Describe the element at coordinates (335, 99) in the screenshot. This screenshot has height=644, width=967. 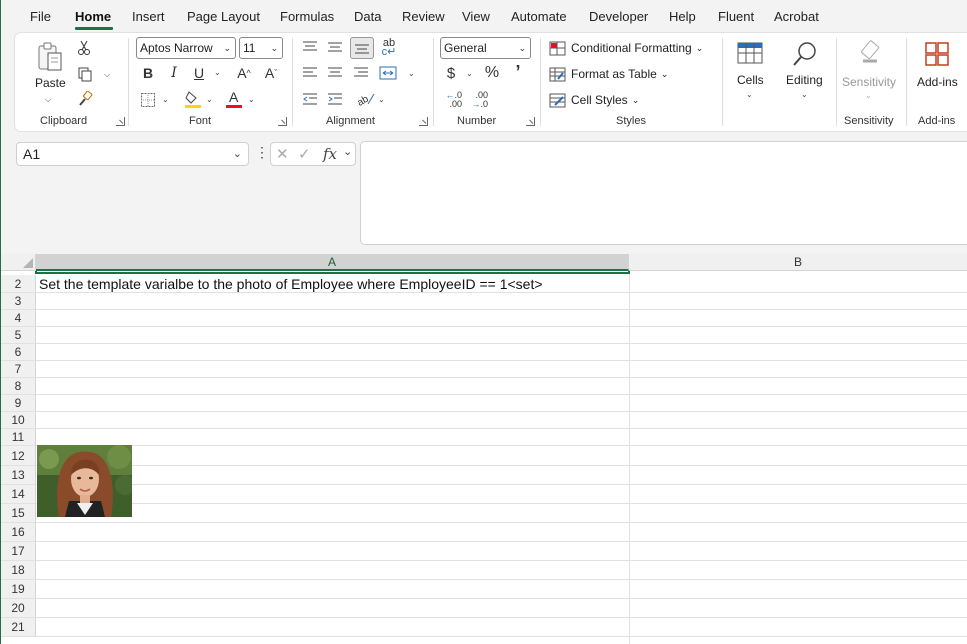
I see `increase-indent-icon` at that location.